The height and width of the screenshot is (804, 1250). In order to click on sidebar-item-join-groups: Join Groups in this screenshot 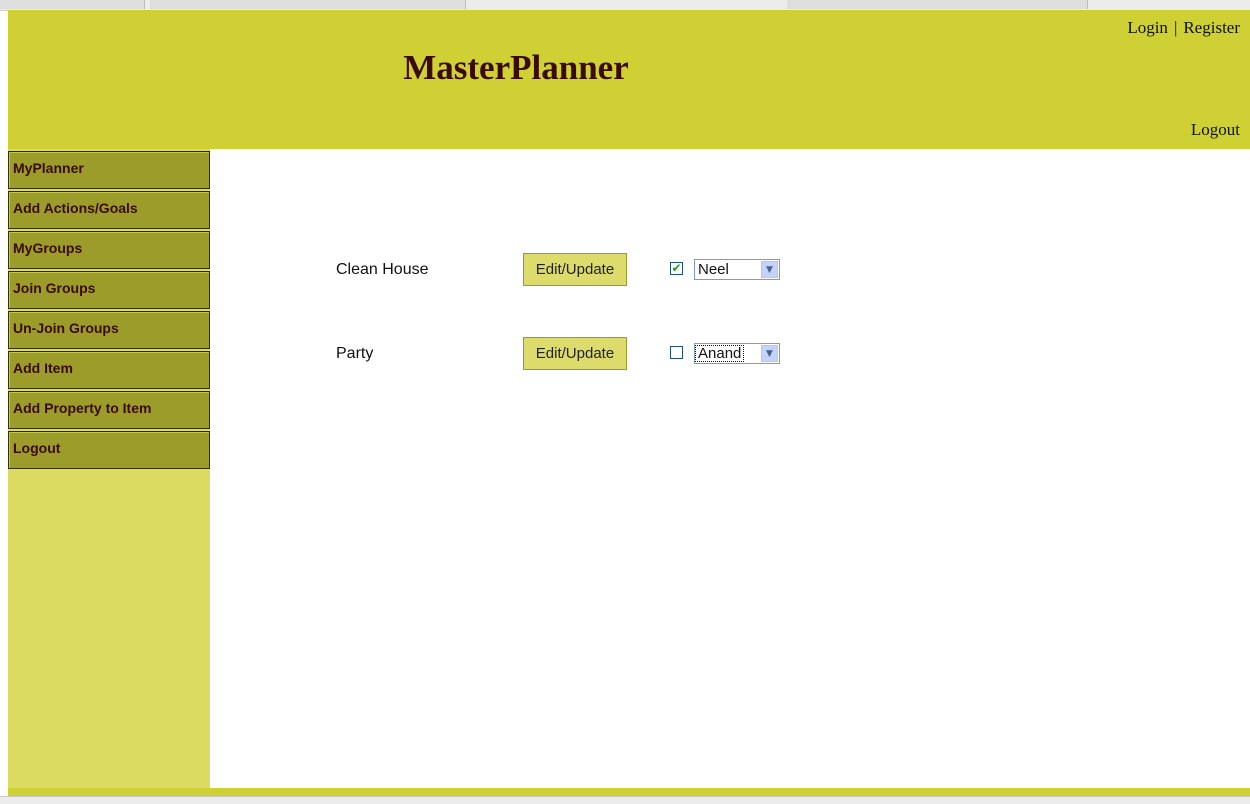, I will do `click(109, 290)`.